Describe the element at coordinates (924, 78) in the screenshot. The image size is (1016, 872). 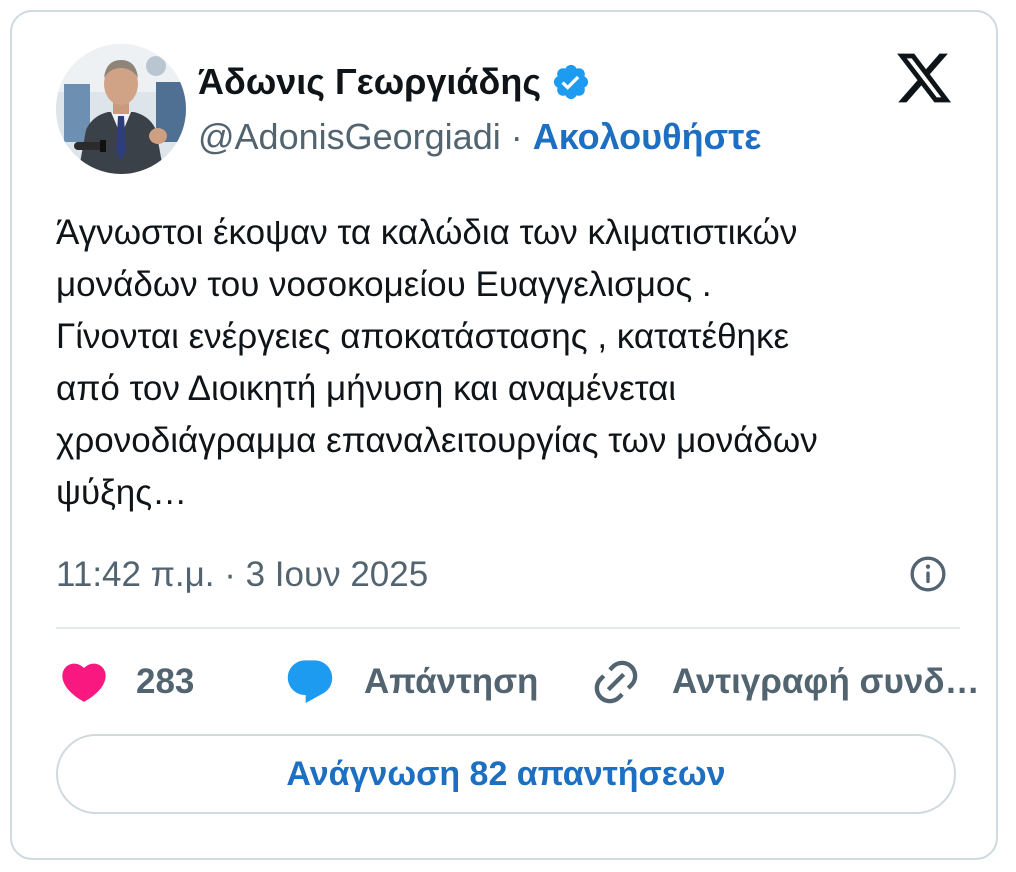
I see `x-logo-icon` at that location.